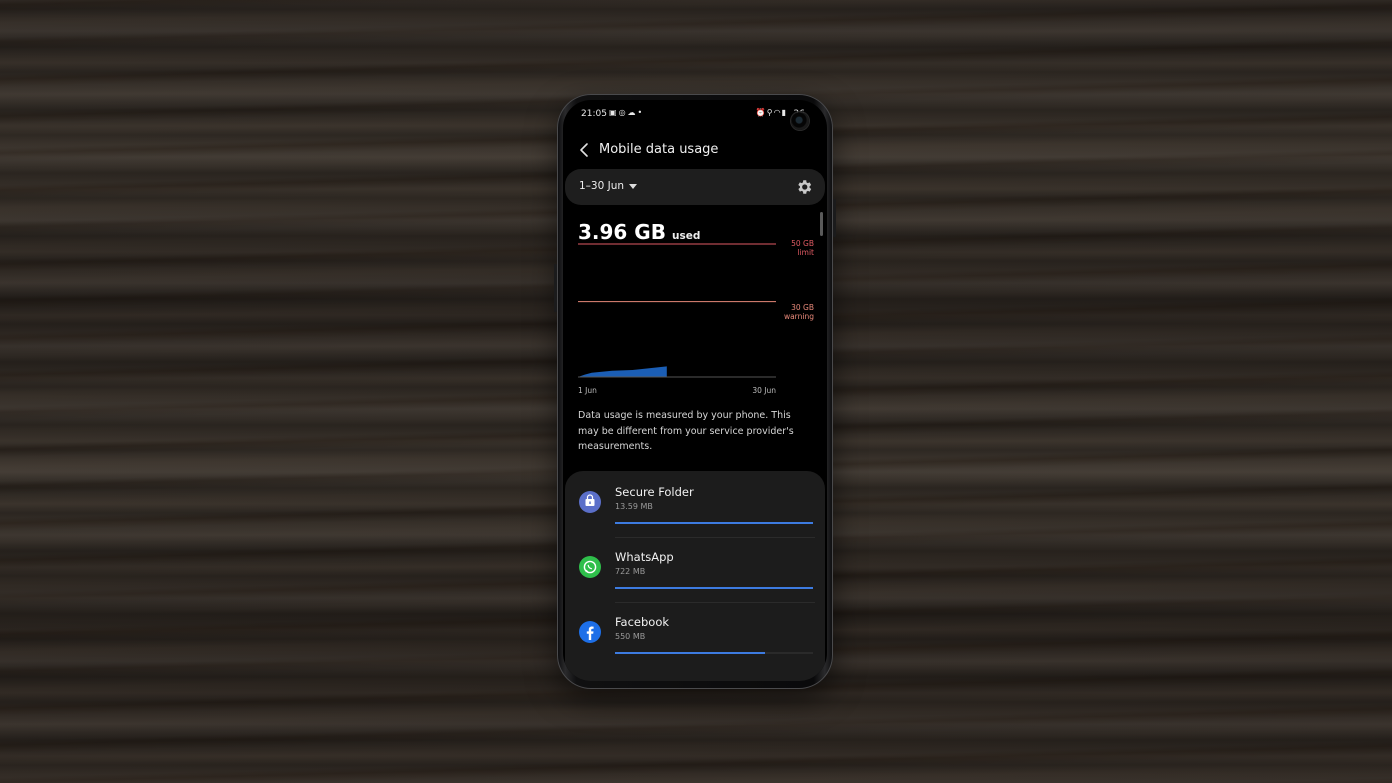 The height and width of the screenshot is (783, 1392). What do you see at coordinates (590, 632) in the screenshot?
I see `facebook-icon` at bounding box center [590, 632].